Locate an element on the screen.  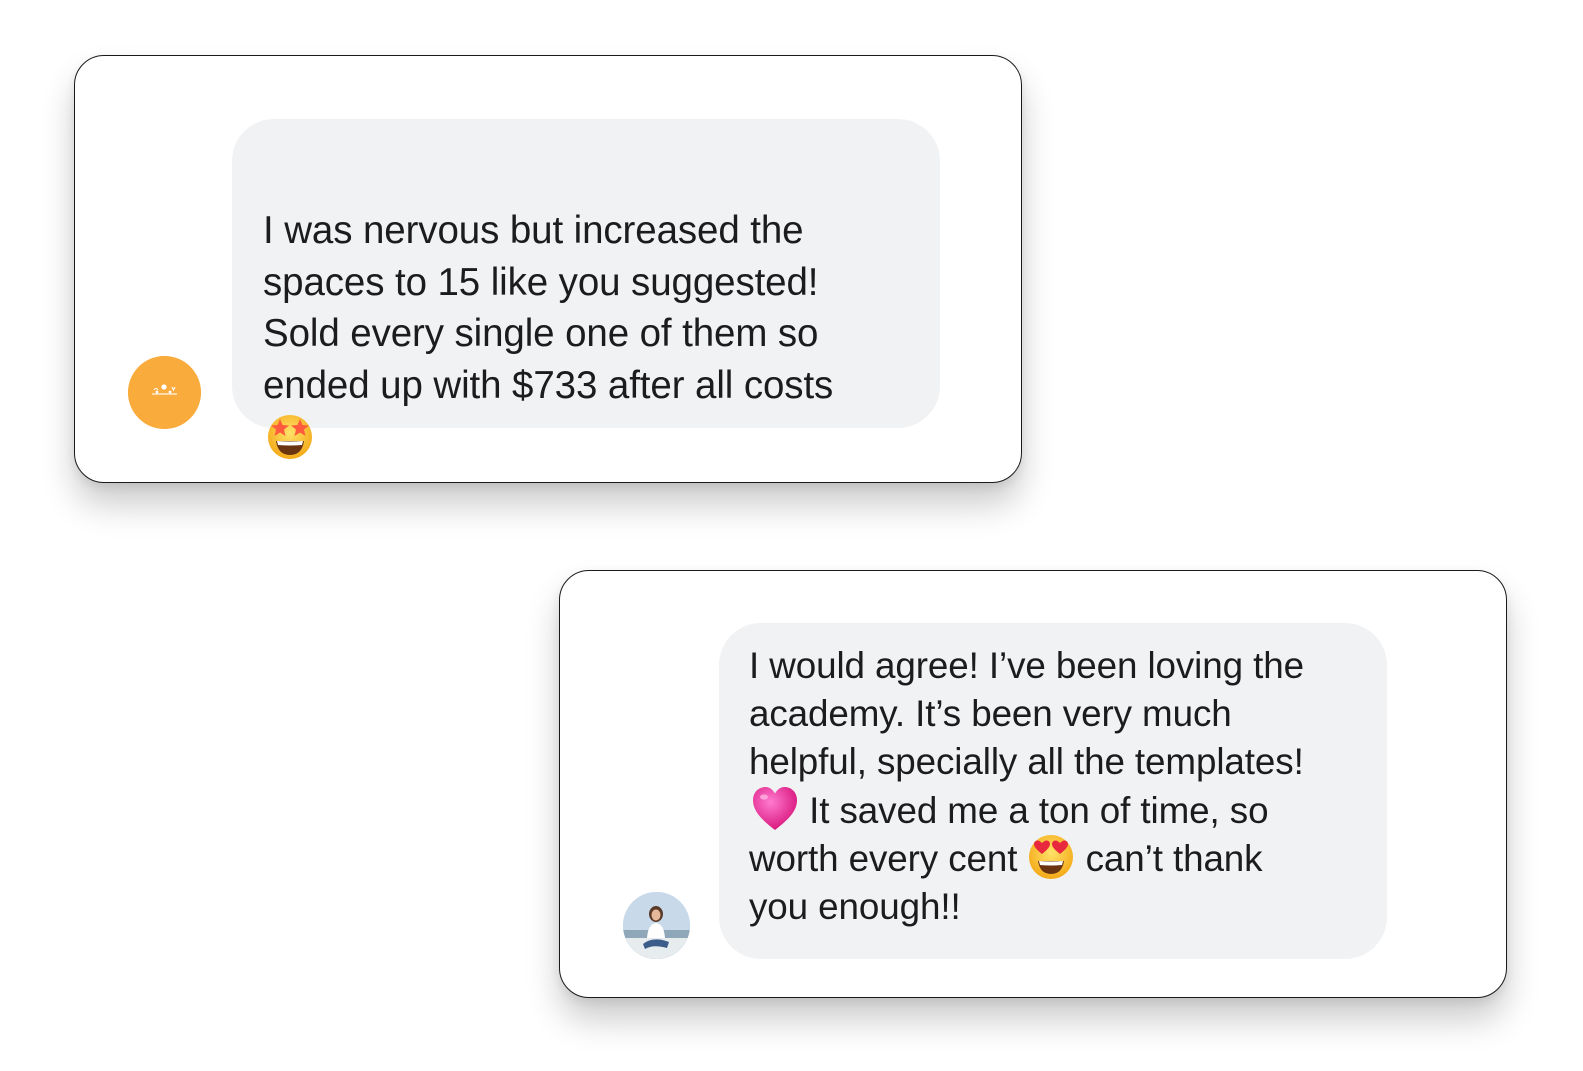
message-line: Sold every single one of them so is located at coordinates (541, 333).